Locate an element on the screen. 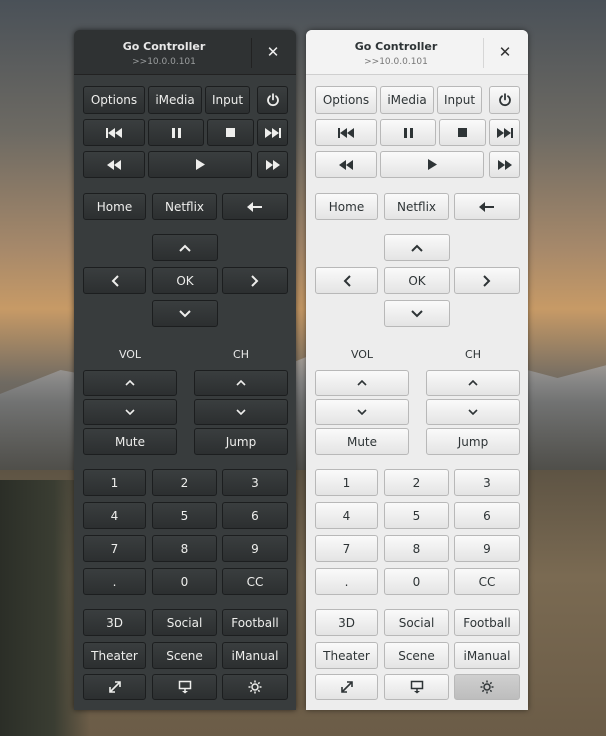 This screenshot has height=736, width=606. chevron-up-icon is located at coordinates (185, 248).